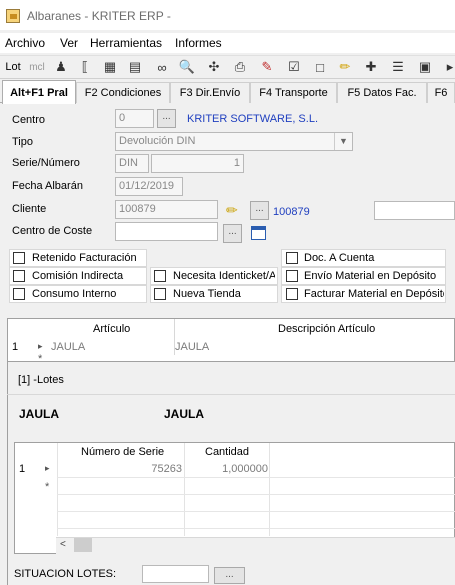 The width and height of the screenshot is (455, 585). Describe the element at coordinates (13, 67) in the screenshot. I see `lot-button: Lot` at that location.